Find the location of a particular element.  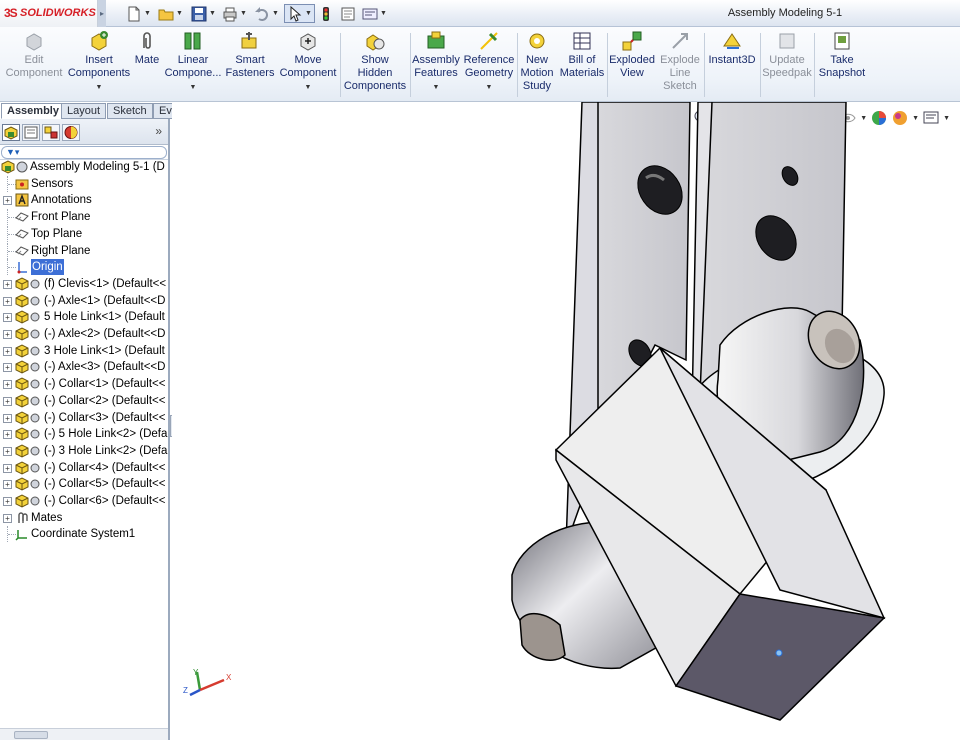

tree-item: Top Plane is located at coordinates (84, 233).